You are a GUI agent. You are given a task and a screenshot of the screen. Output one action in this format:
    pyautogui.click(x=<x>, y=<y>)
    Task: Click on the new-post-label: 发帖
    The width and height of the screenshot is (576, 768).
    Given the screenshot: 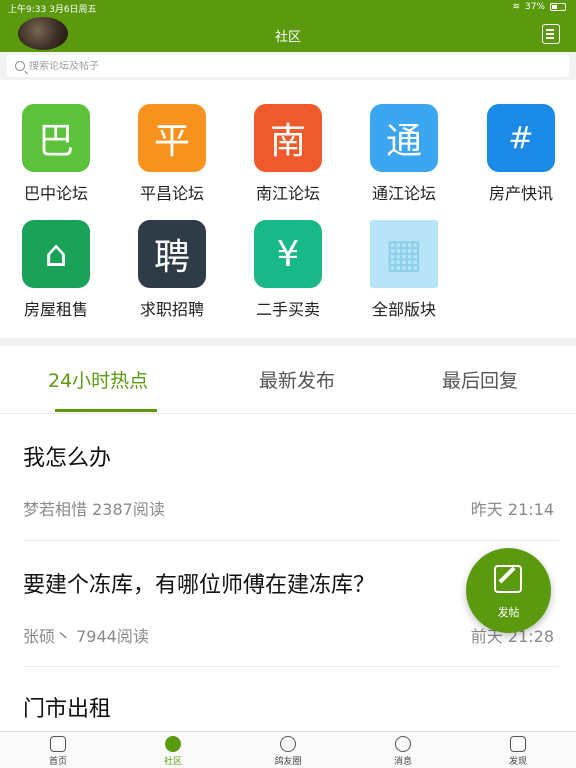 What is the action you would take?
    pyautogui.click(x=508, y=612)
    